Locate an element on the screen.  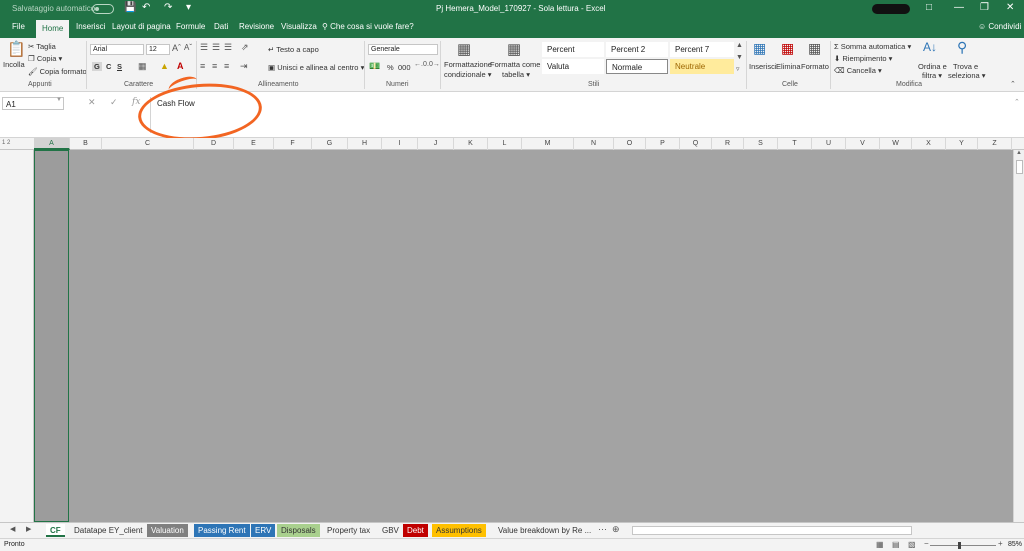
merge-center-button: ▣ Unisci e allinea al centro ▾ is located at coordinates (316, 67).